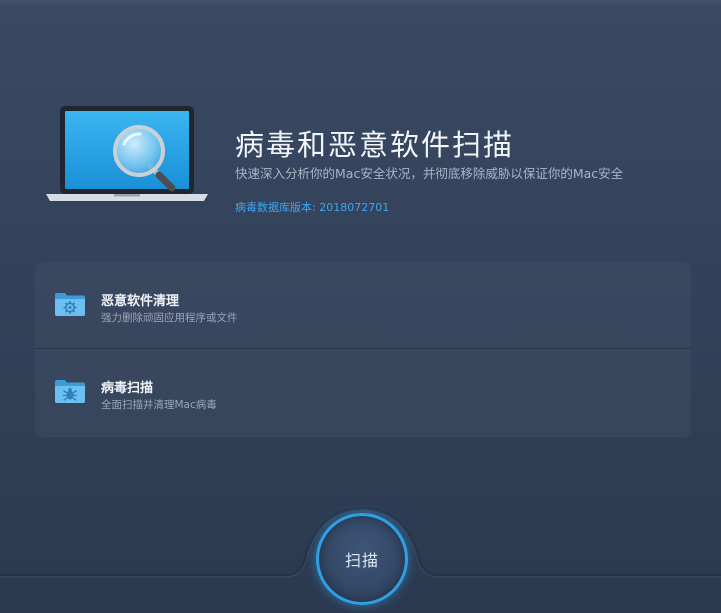 This screenshot has height=613, width=721. Describe the element at coordinates (127, 153) in the screenshot. I see `laptop-magnifier-icon` at that location.